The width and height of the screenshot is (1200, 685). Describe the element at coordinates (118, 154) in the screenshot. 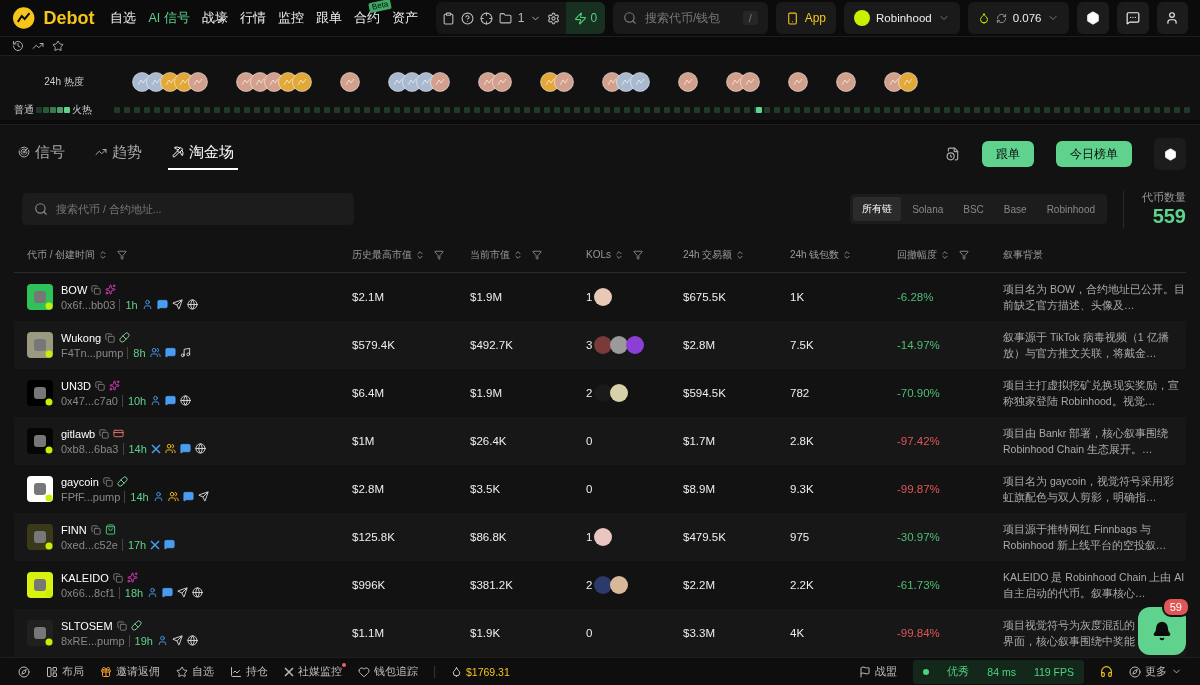

I see `tab: 趋势` at that location.